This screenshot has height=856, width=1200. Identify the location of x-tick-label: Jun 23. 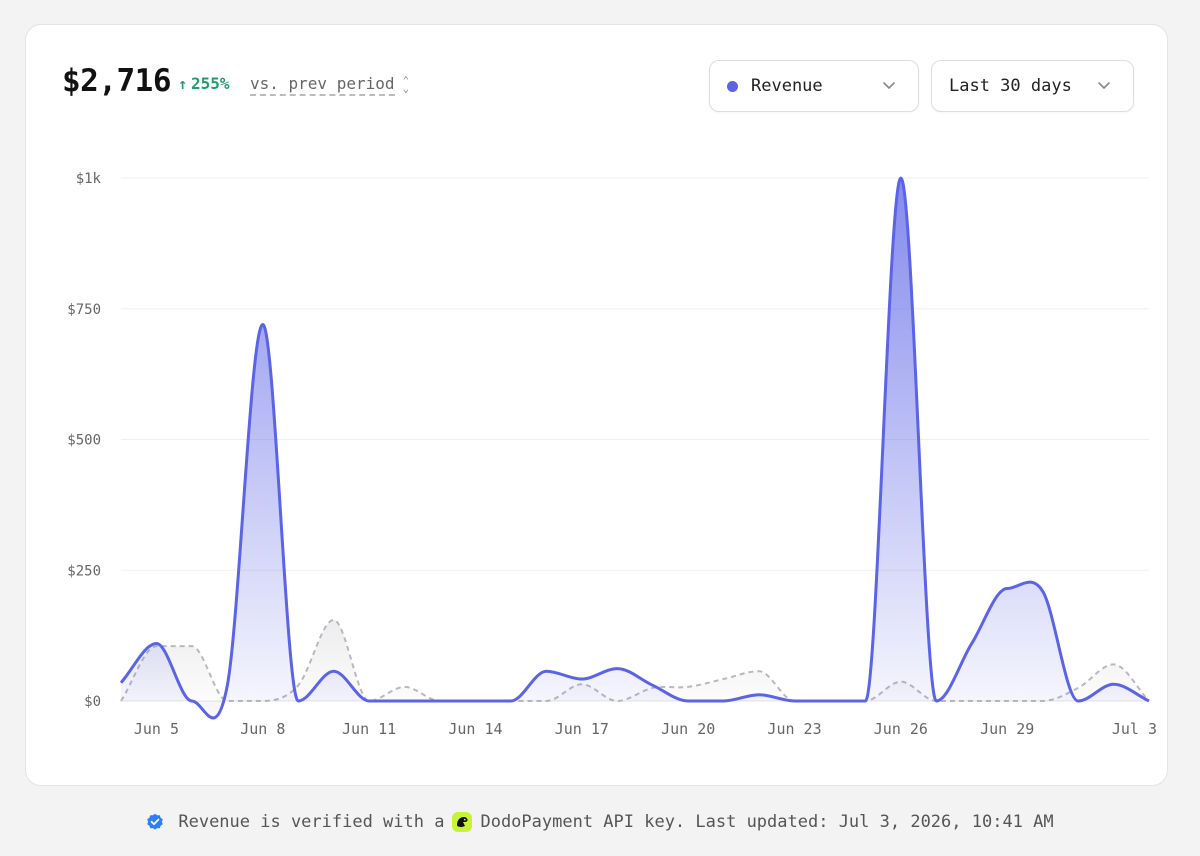
(794, 729).